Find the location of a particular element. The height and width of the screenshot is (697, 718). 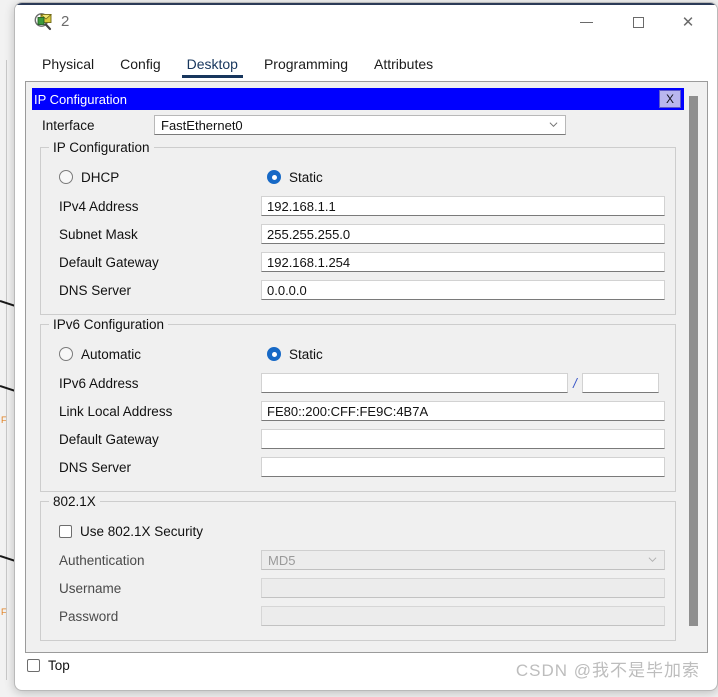

ipv6-dns-label: DNS Server is located at coordinates (95, 467).